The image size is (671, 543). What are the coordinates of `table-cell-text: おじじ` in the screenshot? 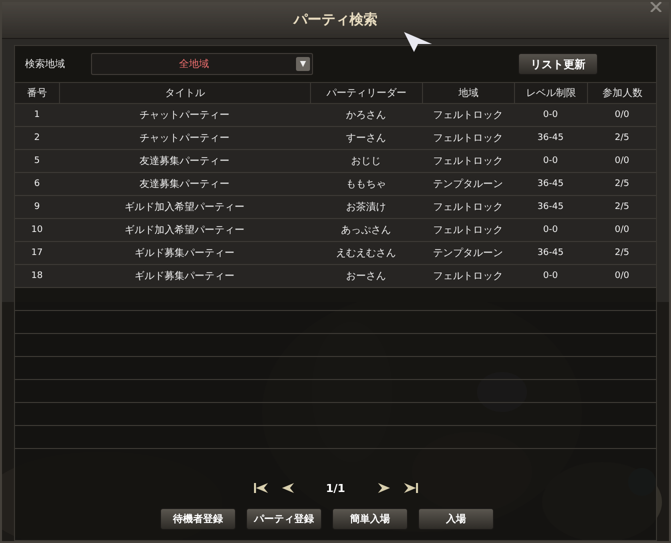 It's located at (366, 161).